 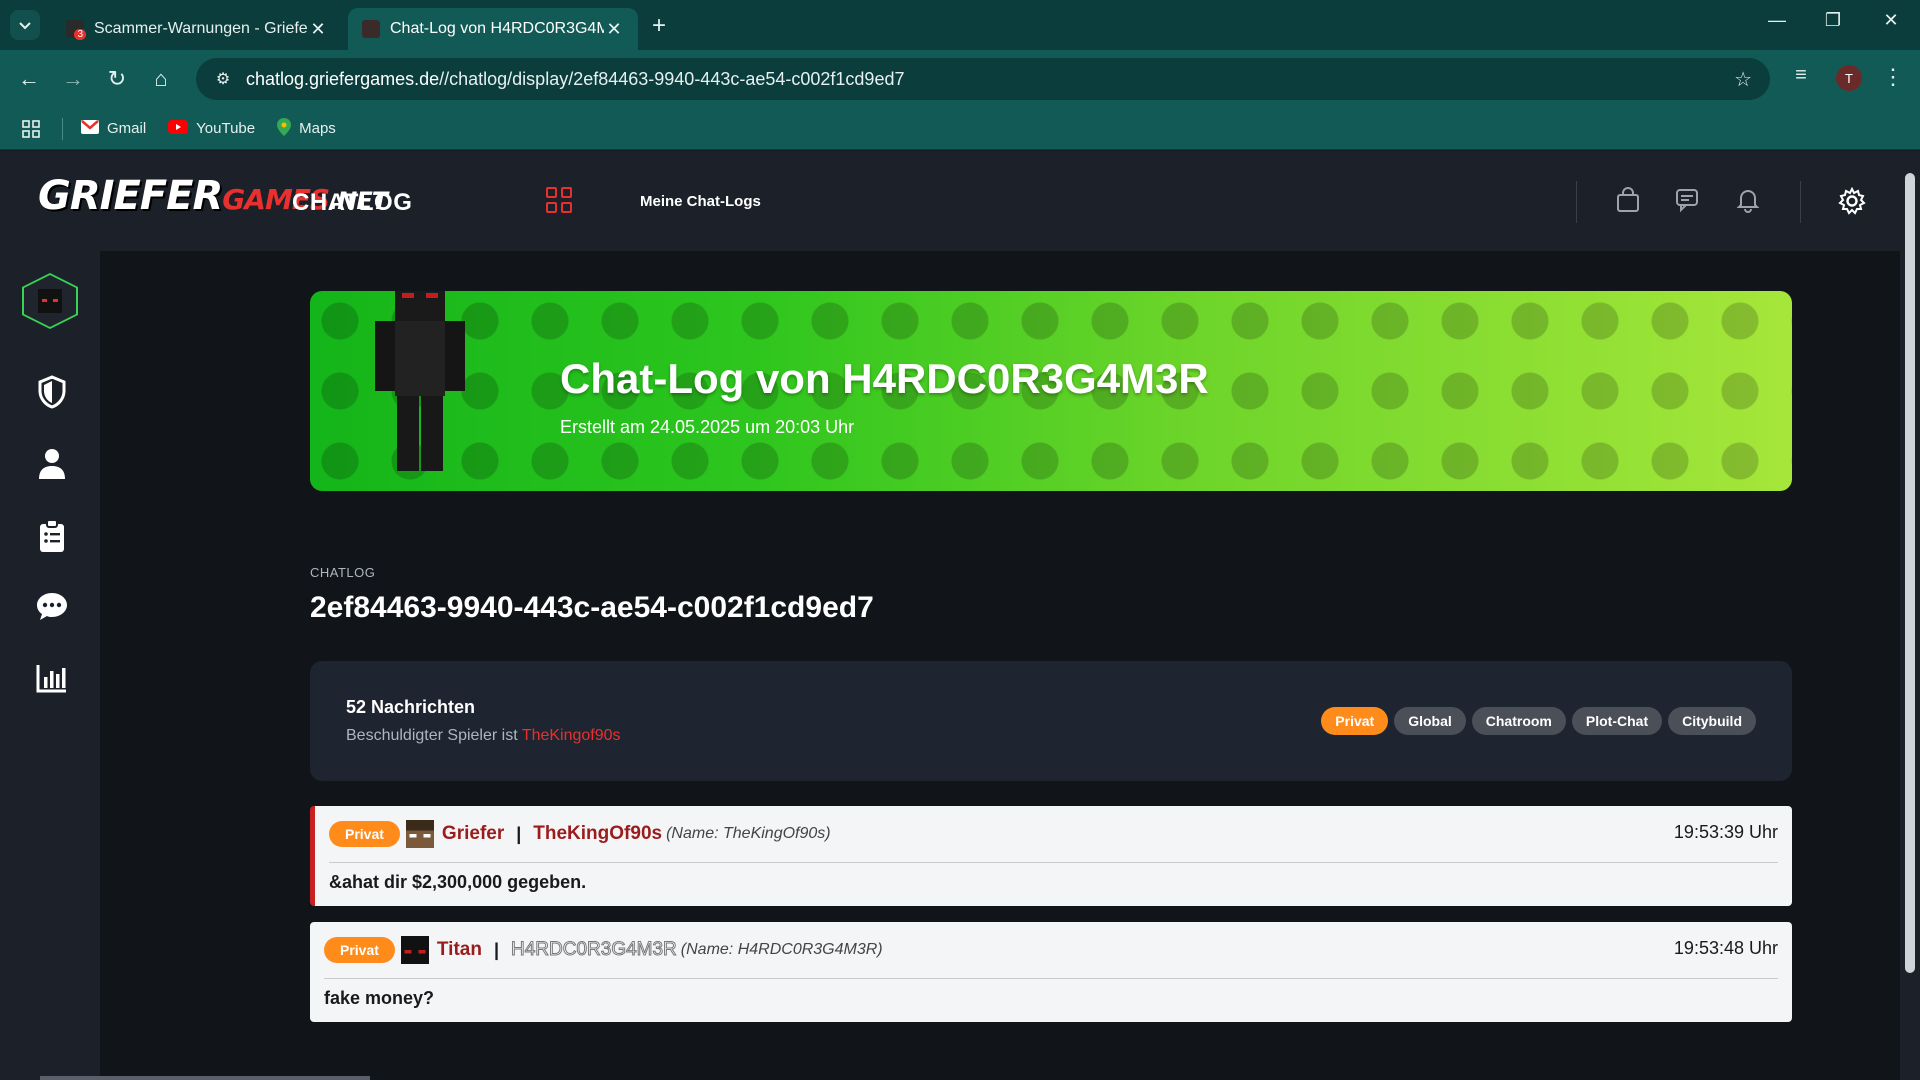 What do you see at coordinates (80, 34) in the screenshot?
I see `tab-badge: 3` at bounding box center [80, 34].